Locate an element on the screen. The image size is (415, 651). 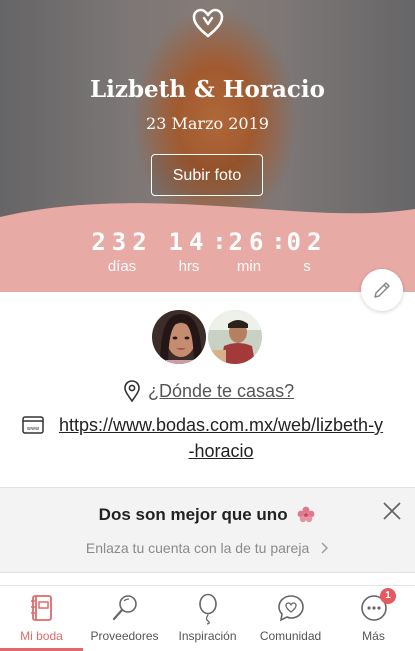
nav-label: Más is located at coordinates (373, 636).